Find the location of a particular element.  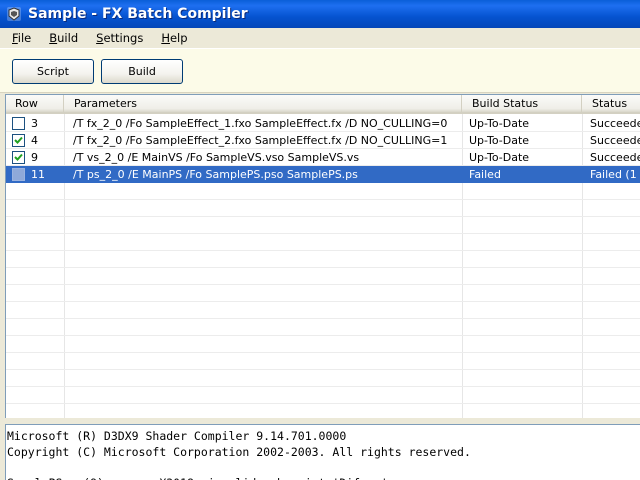

menu-bar: File Build Settings Help is located at coordinates (320, 38).